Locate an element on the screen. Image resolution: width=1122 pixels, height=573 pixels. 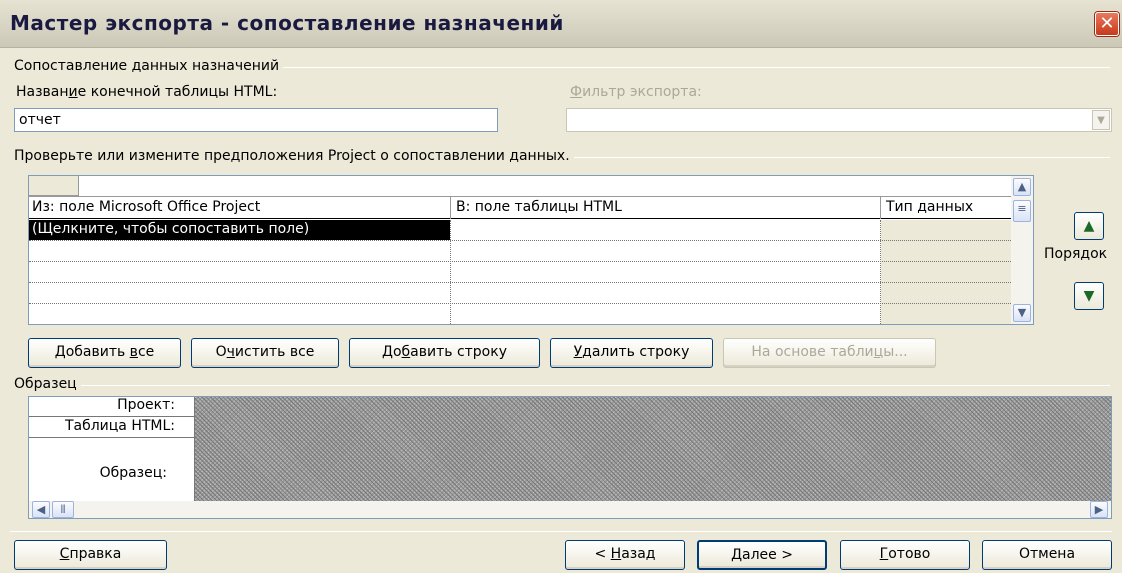
sample-sample-label: Образец: is located at coordinates (133, 473).